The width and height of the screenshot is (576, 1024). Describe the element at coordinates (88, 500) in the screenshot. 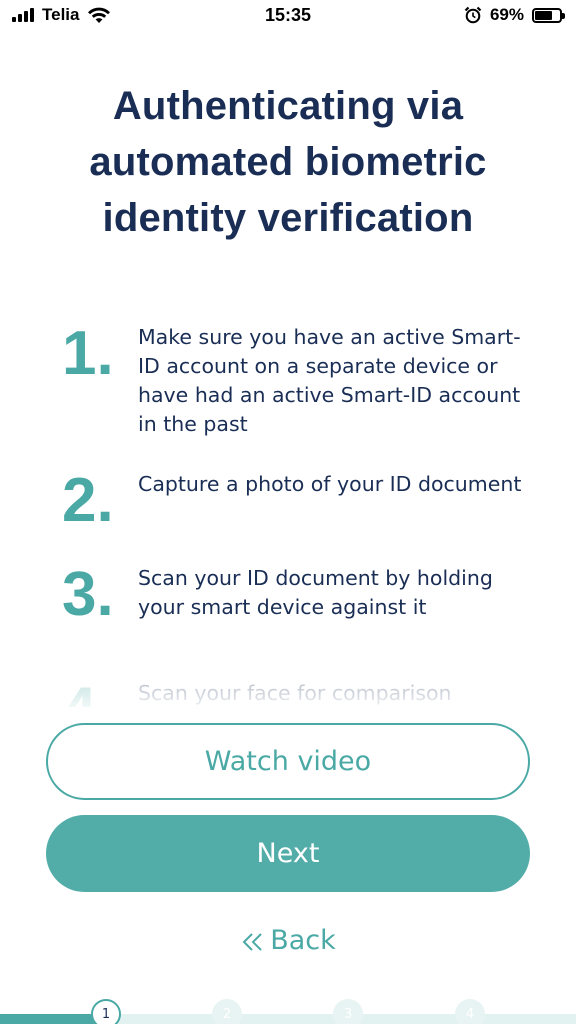

I see `step-number: 2.` at that location.